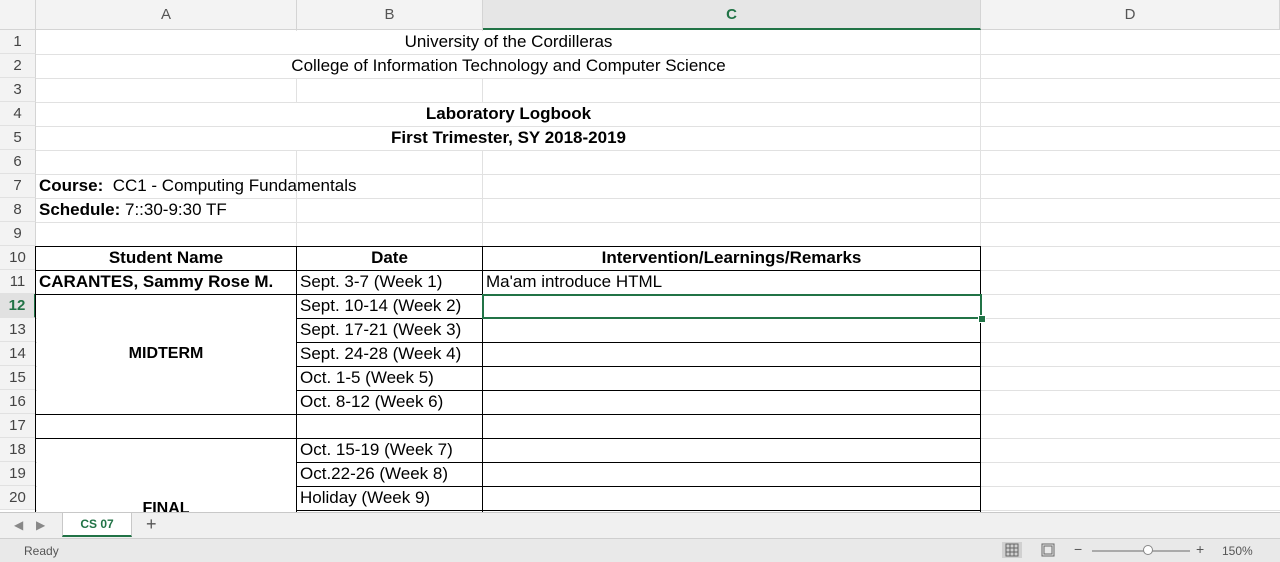 The image size is (1280, 562). I want to click on row-header: 9, so click(18, 234).